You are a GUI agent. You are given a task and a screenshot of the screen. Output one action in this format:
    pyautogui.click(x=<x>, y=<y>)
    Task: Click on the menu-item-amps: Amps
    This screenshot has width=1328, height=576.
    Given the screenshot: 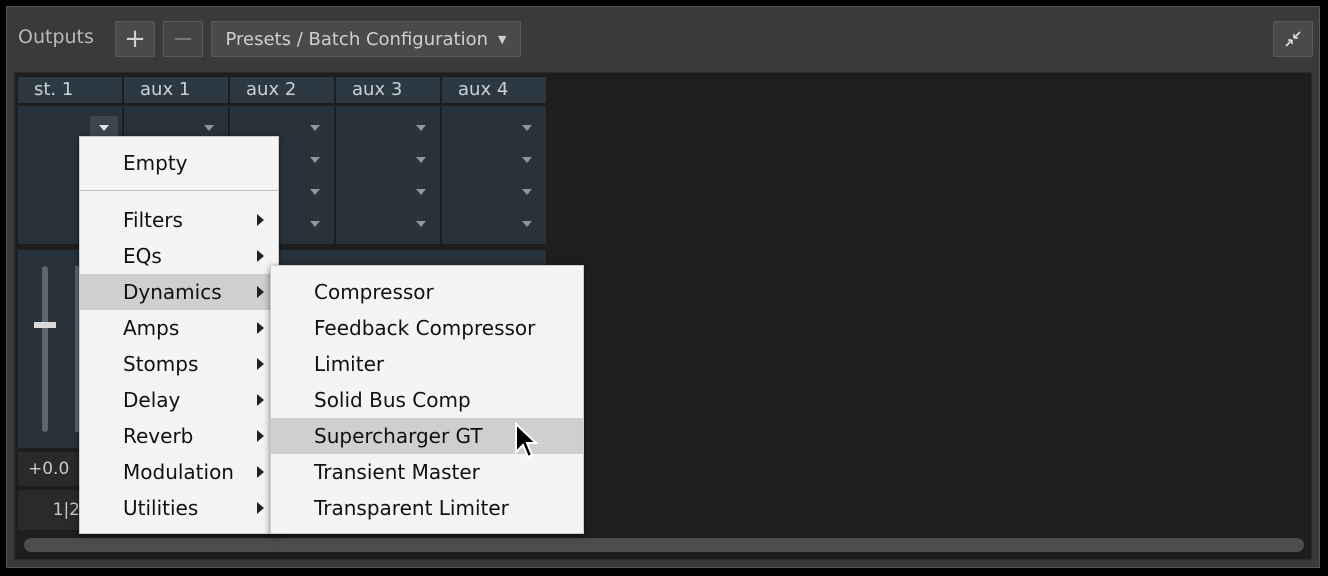 What is the action you would take?
    pyautogui.click(x=179, y=328)
    